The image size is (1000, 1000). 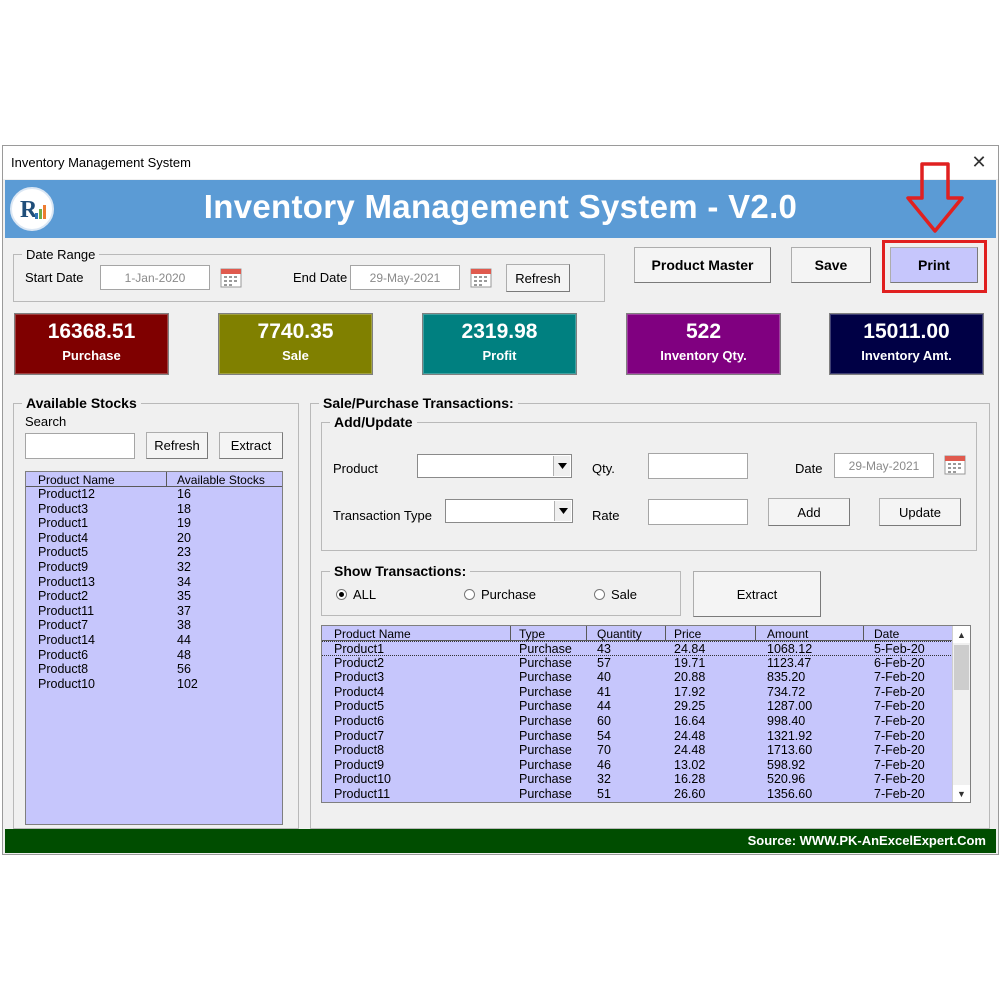 I want to click on stocks-refresh-button: Refresh, so click(x=177, y=445).